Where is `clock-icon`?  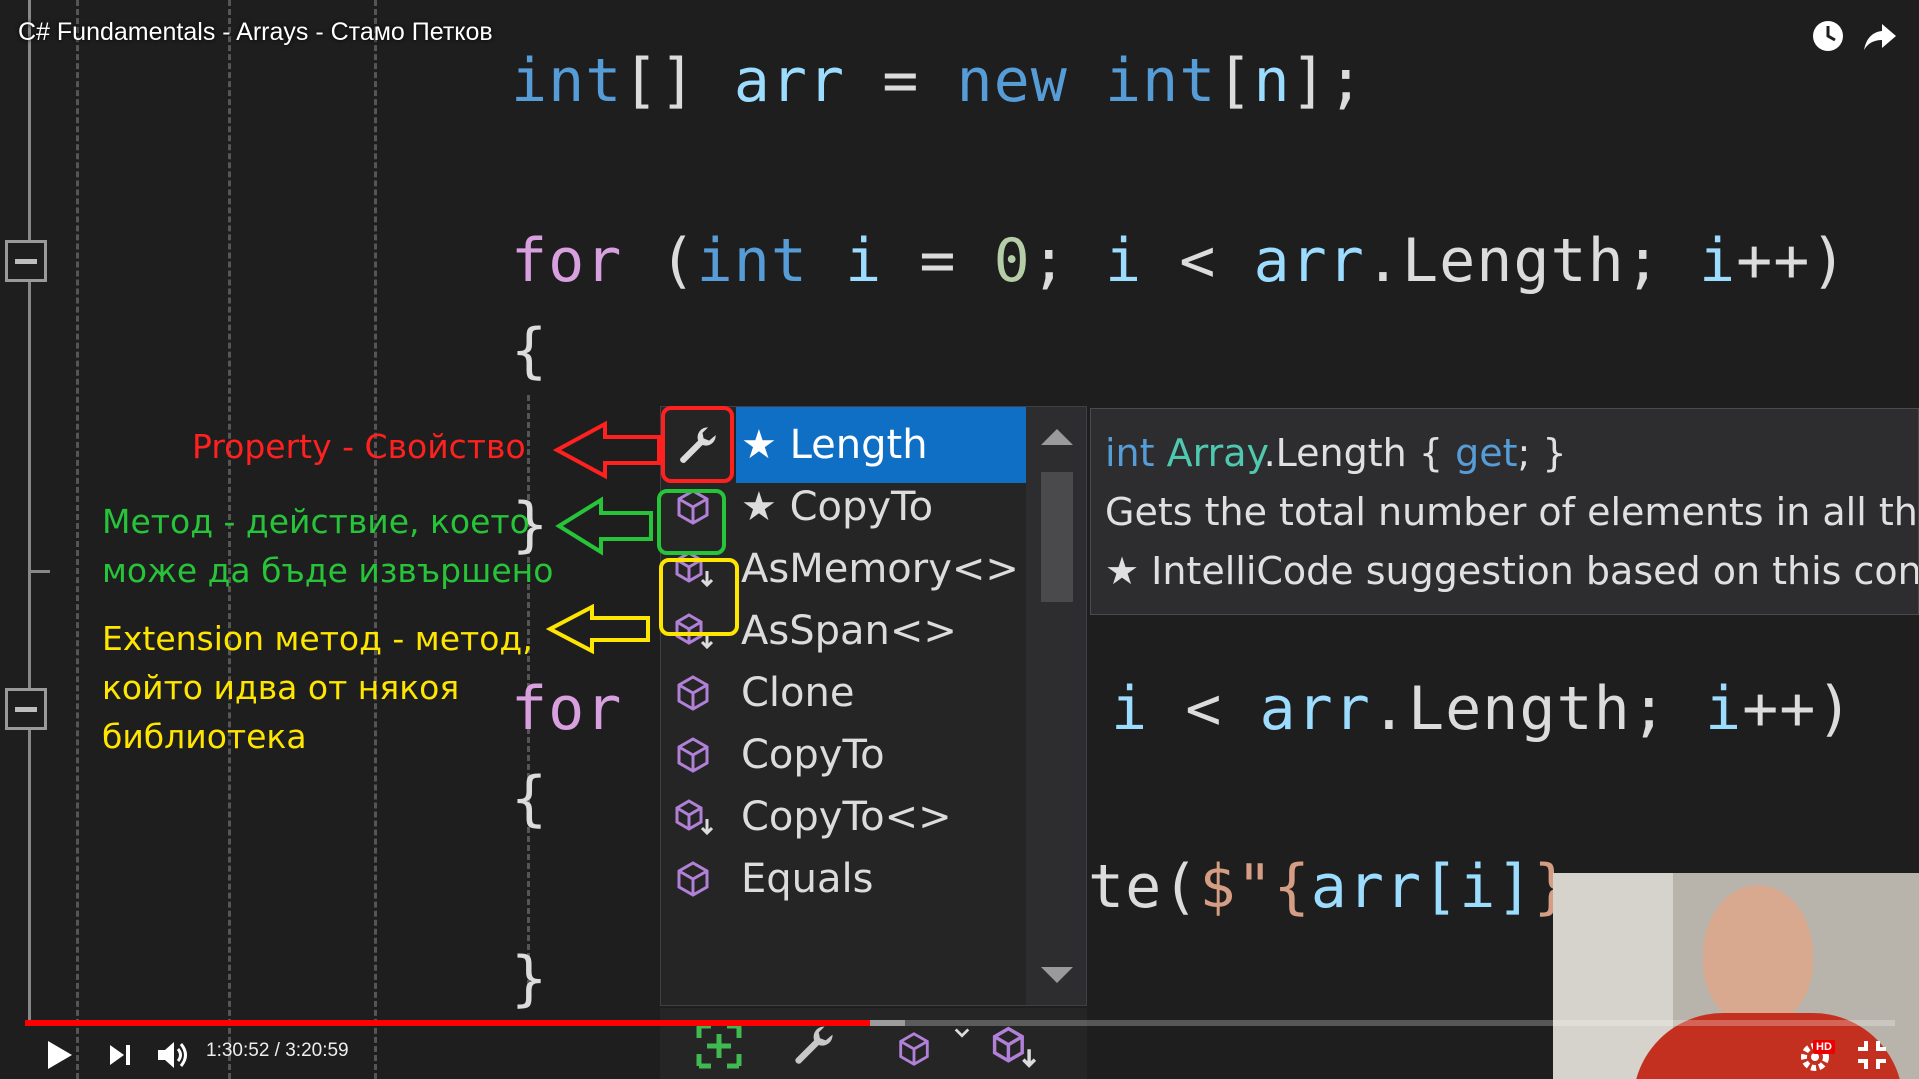
clock-icon is located at coordinates (1828, 36).